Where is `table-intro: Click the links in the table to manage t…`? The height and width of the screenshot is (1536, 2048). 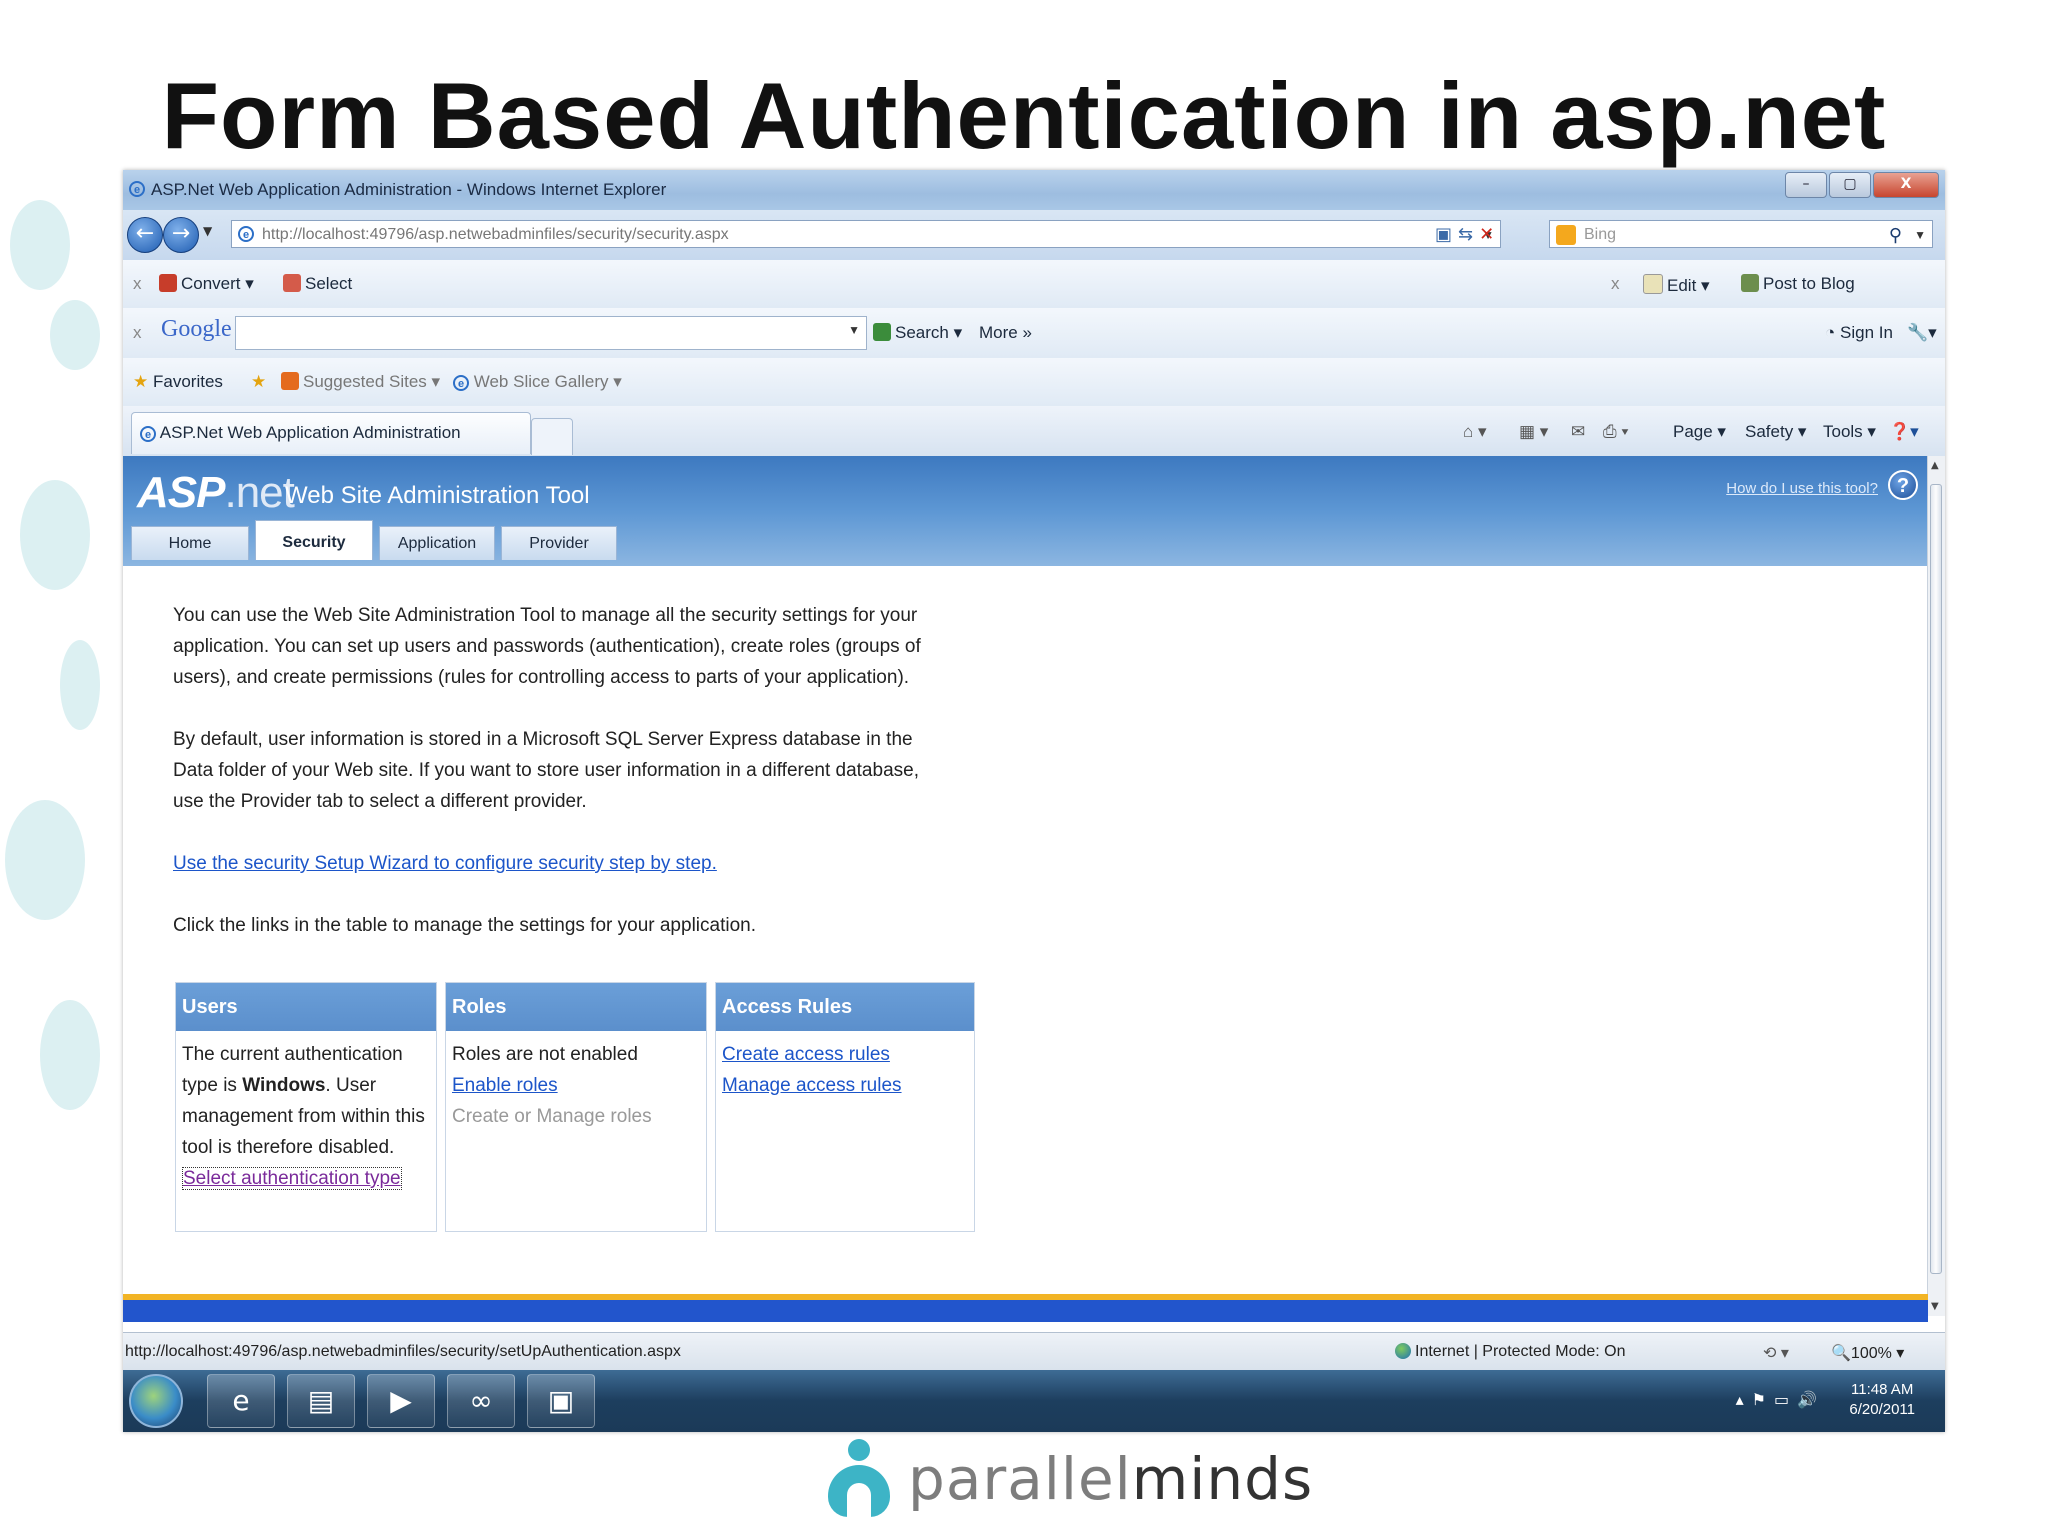
table-intro: Click the links in the table to manage t… is located at coordinates (464, 925).